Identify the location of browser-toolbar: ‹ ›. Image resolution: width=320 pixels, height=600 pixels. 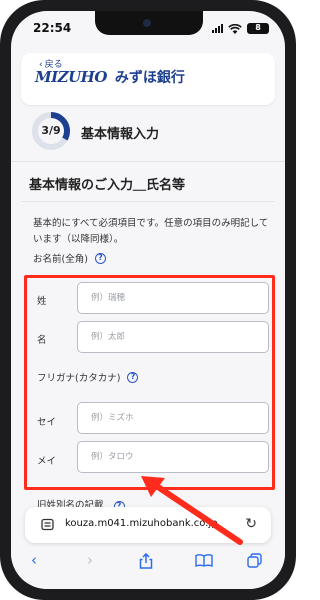
(148, 568).